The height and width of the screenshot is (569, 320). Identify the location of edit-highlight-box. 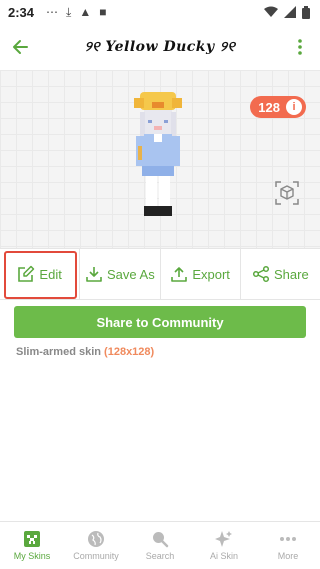
(40, 275).